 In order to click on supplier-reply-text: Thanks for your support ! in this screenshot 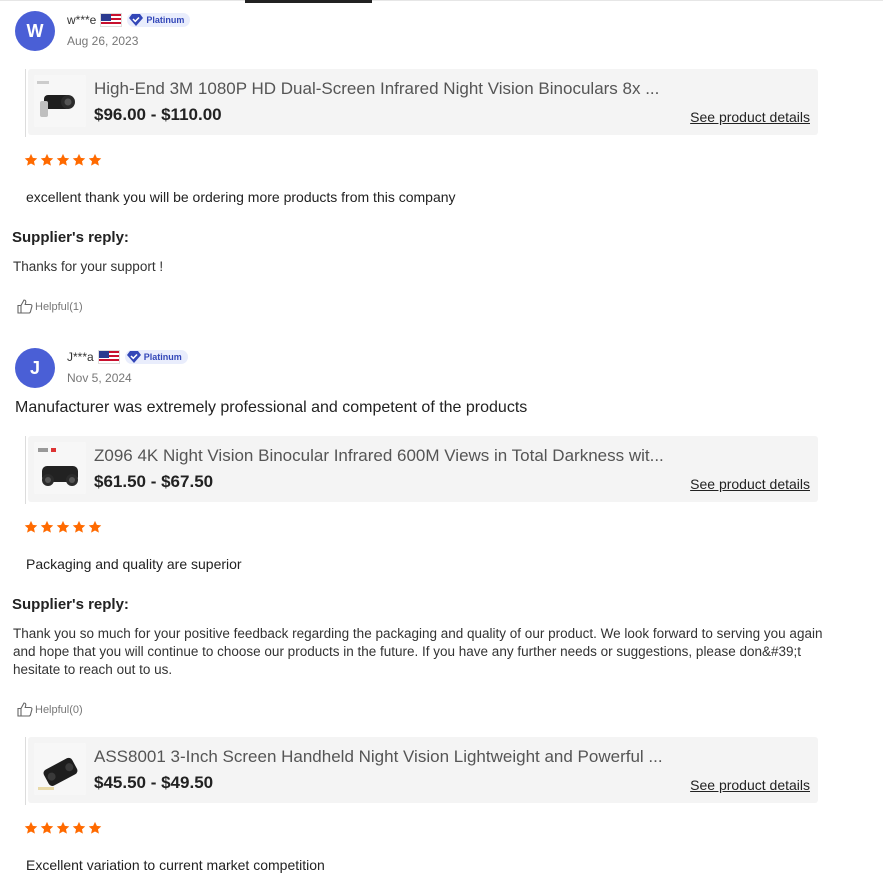, I will do `click(88, 266)`.